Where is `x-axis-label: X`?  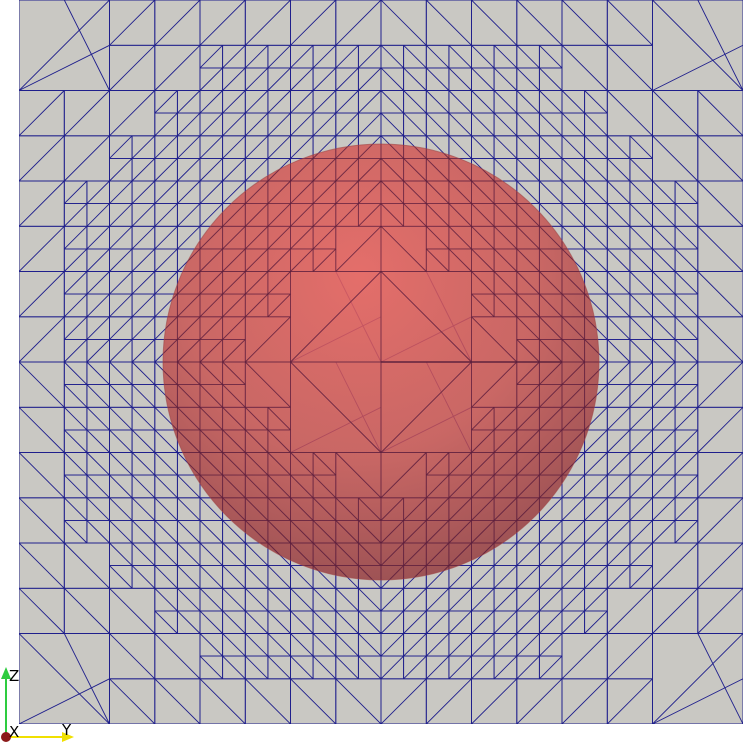 x-axis-label: X is located at coordinates (14, 732).